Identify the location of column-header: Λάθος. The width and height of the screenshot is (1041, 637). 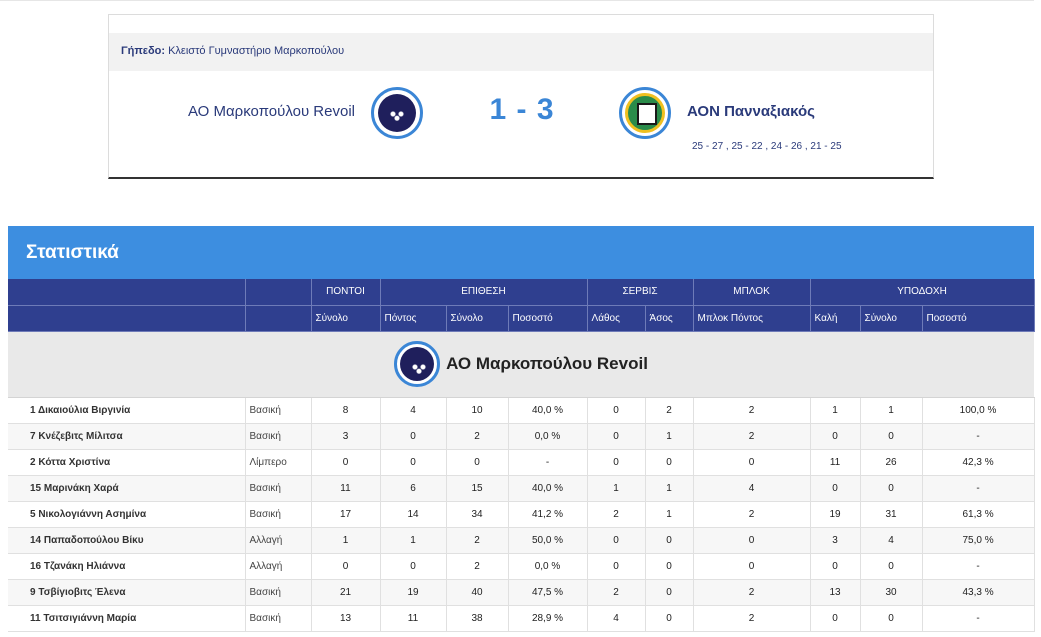
(616, 318).